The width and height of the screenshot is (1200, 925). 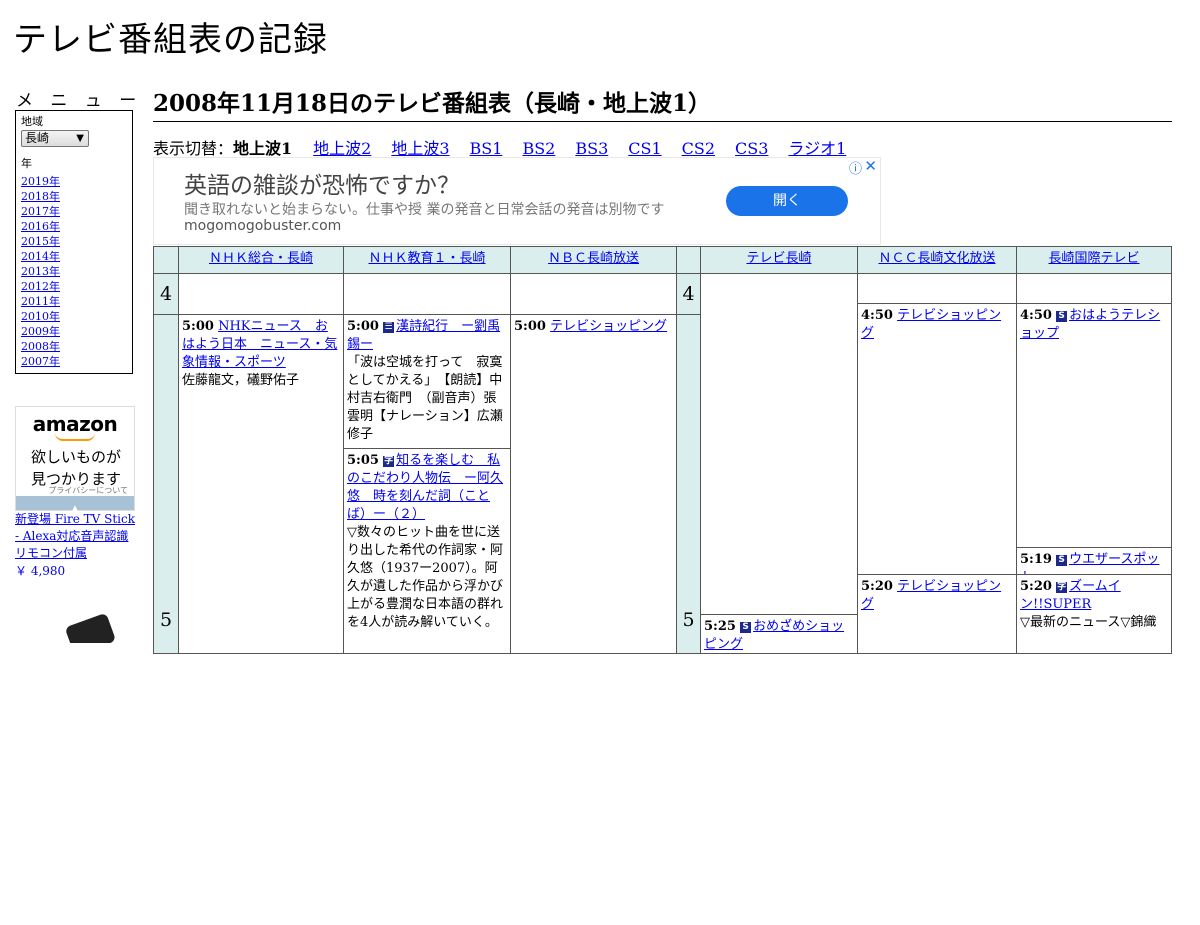 I want to click on year-item: 2015年, so click(x=74, y=241).